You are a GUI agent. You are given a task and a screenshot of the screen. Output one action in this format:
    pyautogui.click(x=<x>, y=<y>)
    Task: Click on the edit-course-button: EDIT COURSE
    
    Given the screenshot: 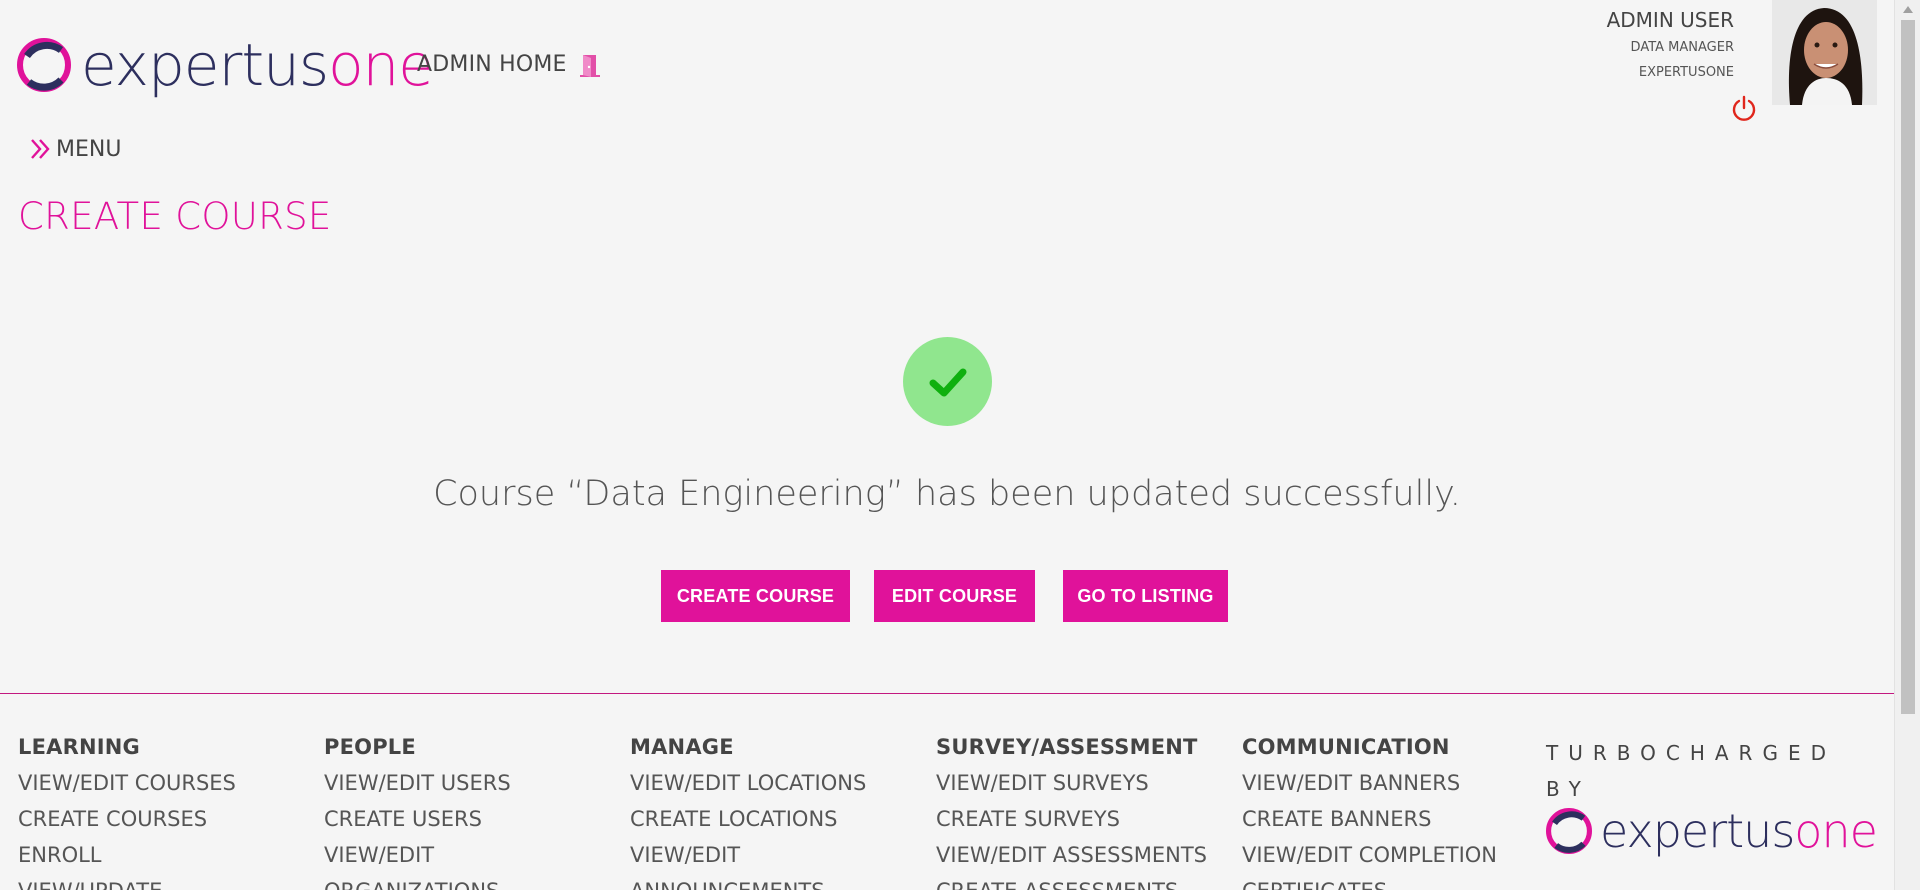 What is the action you would take?
    pyautogui.click(x=954, y=596)
    